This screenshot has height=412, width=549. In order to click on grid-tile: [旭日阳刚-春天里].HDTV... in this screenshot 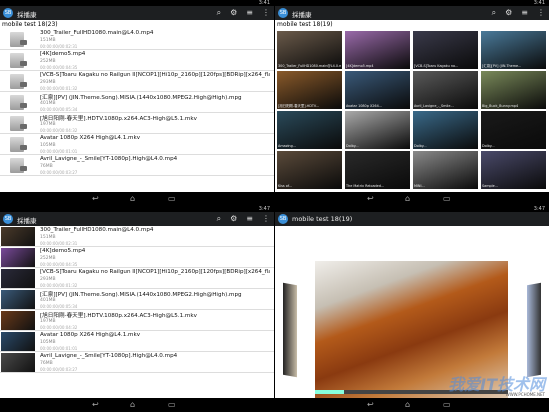, I will do `click(309, 90)`.